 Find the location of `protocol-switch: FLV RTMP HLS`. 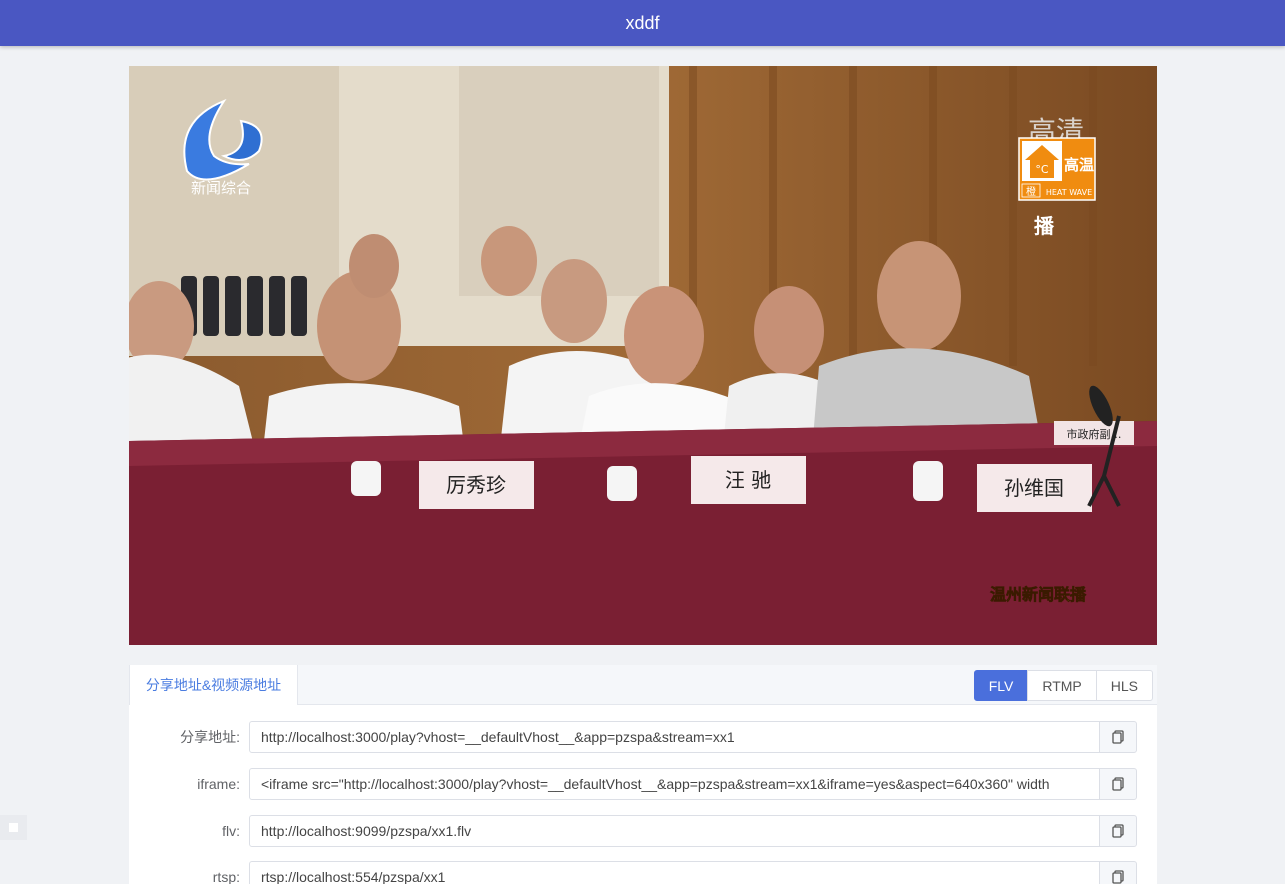

protocol-switch: FLV RTMP HLS is located at coordinates (1063, 685).